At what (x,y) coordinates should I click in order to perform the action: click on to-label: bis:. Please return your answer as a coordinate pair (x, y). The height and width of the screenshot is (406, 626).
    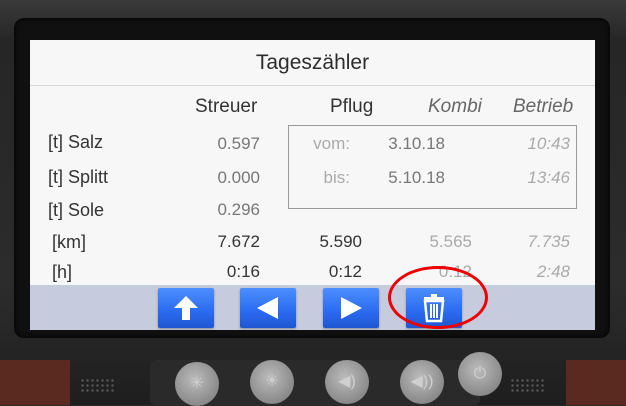
    Looking at the image, I should click on (336, 177).